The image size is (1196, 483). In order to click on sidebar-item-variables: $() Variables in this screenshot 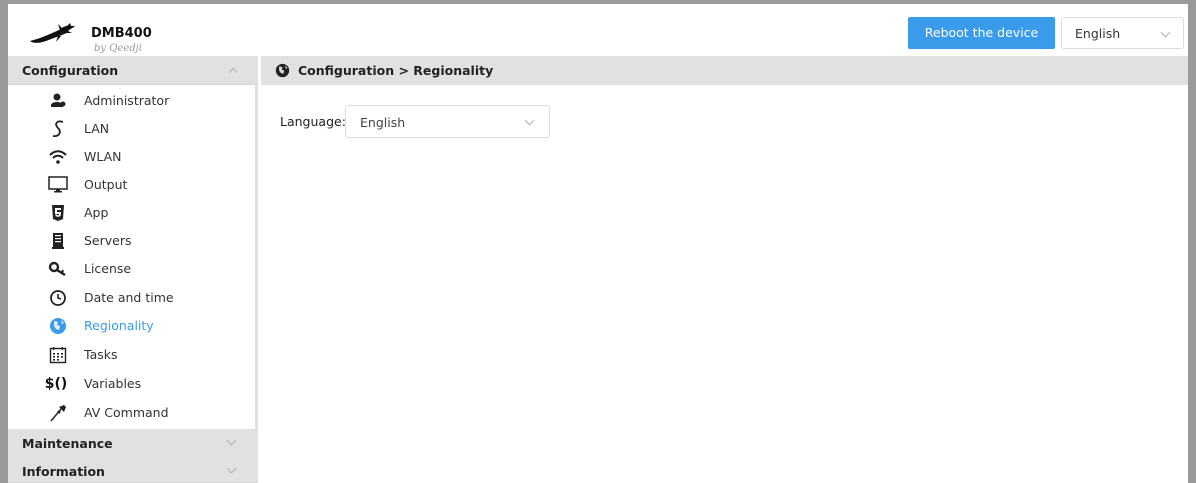, I will do `click(133, 384)`.